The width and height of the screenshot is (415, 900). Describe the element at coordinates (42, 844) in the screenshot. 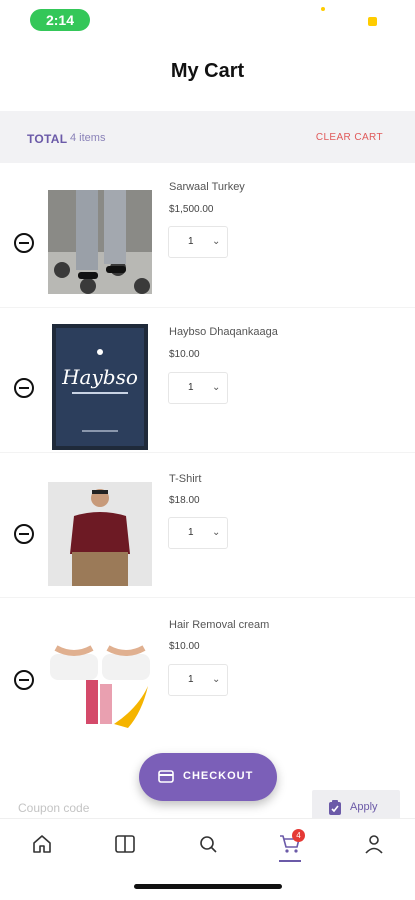

I see `home-icon` at that location.